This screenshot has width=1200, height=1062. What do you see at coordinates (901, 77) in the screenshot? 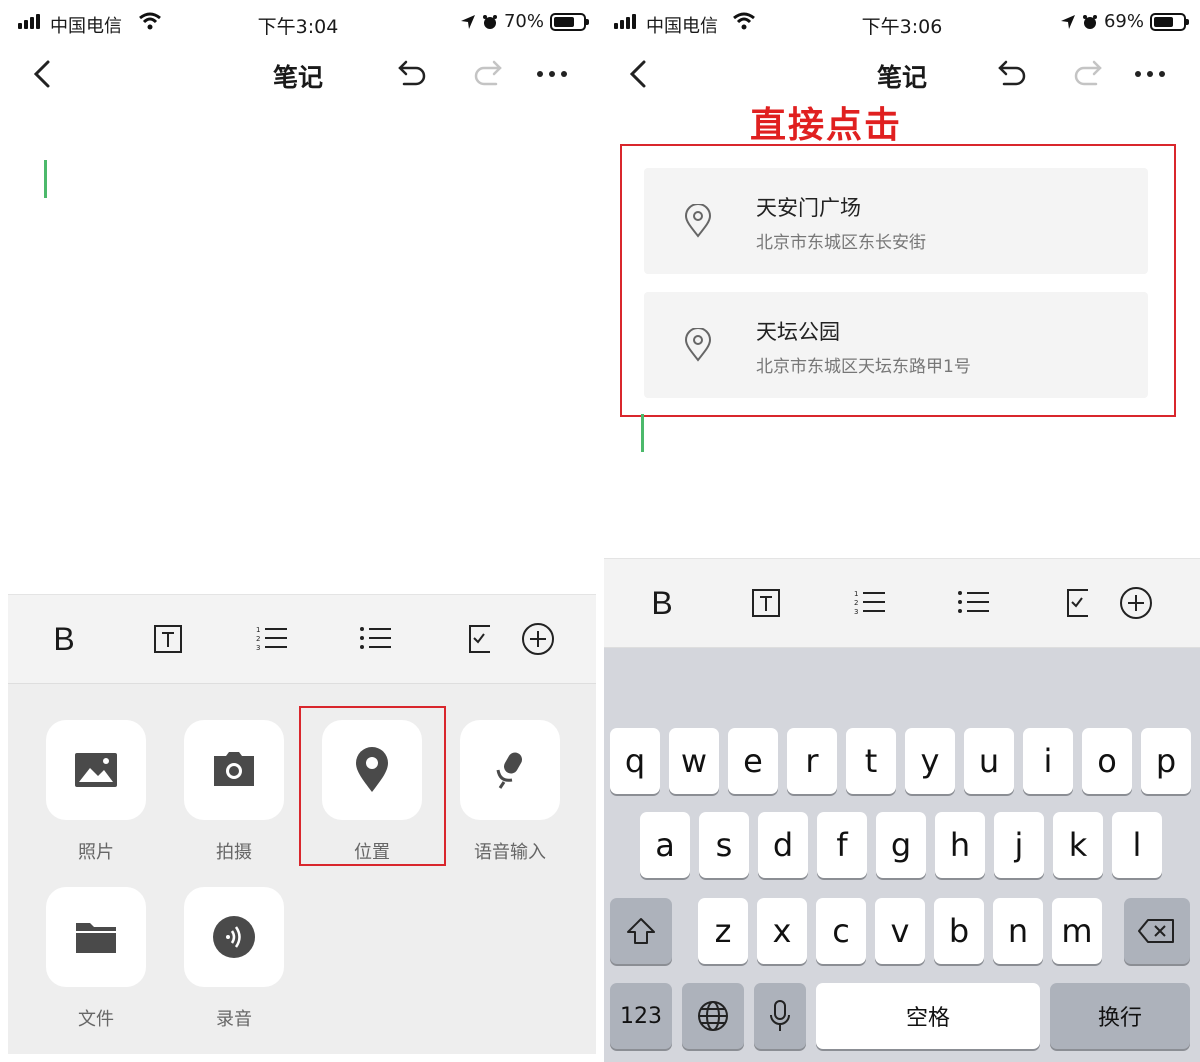
I see `page-title: 笔记` at bounding box center [901, 77].